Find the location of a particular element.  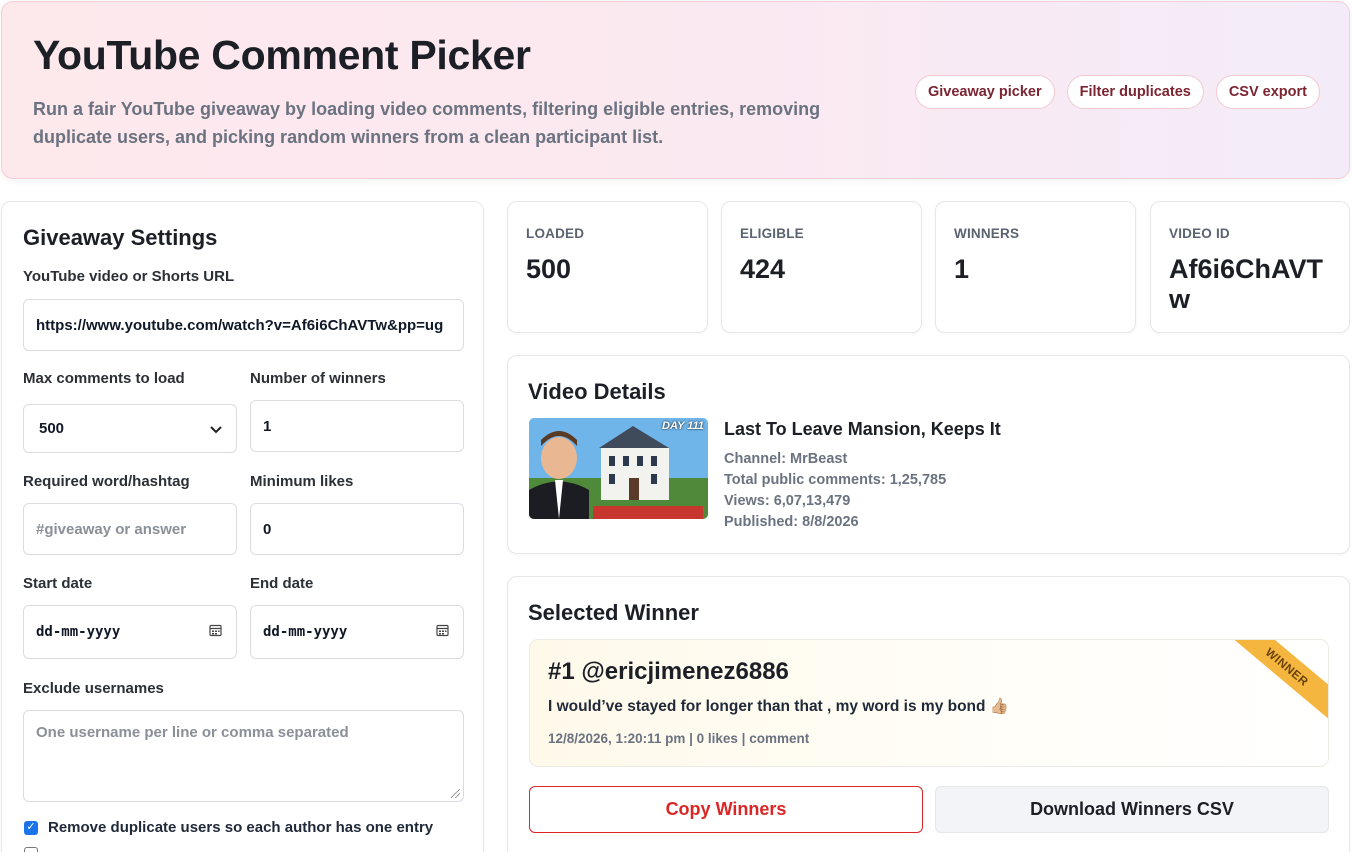

min-likes-label: Minimum likes is located at coordinates (302, 481).